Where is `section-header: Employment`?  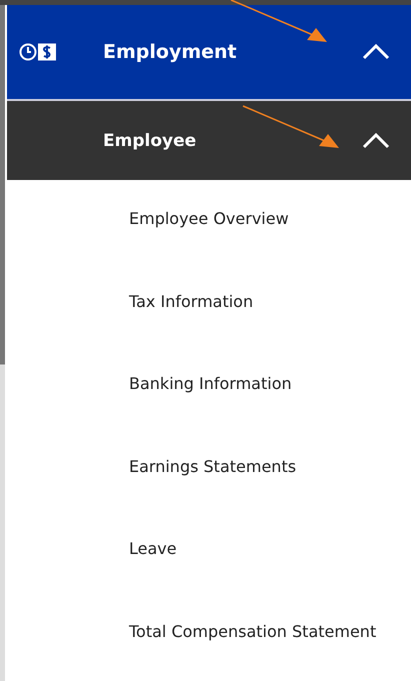
section-header: Employment is located at coordinates (209, 53).